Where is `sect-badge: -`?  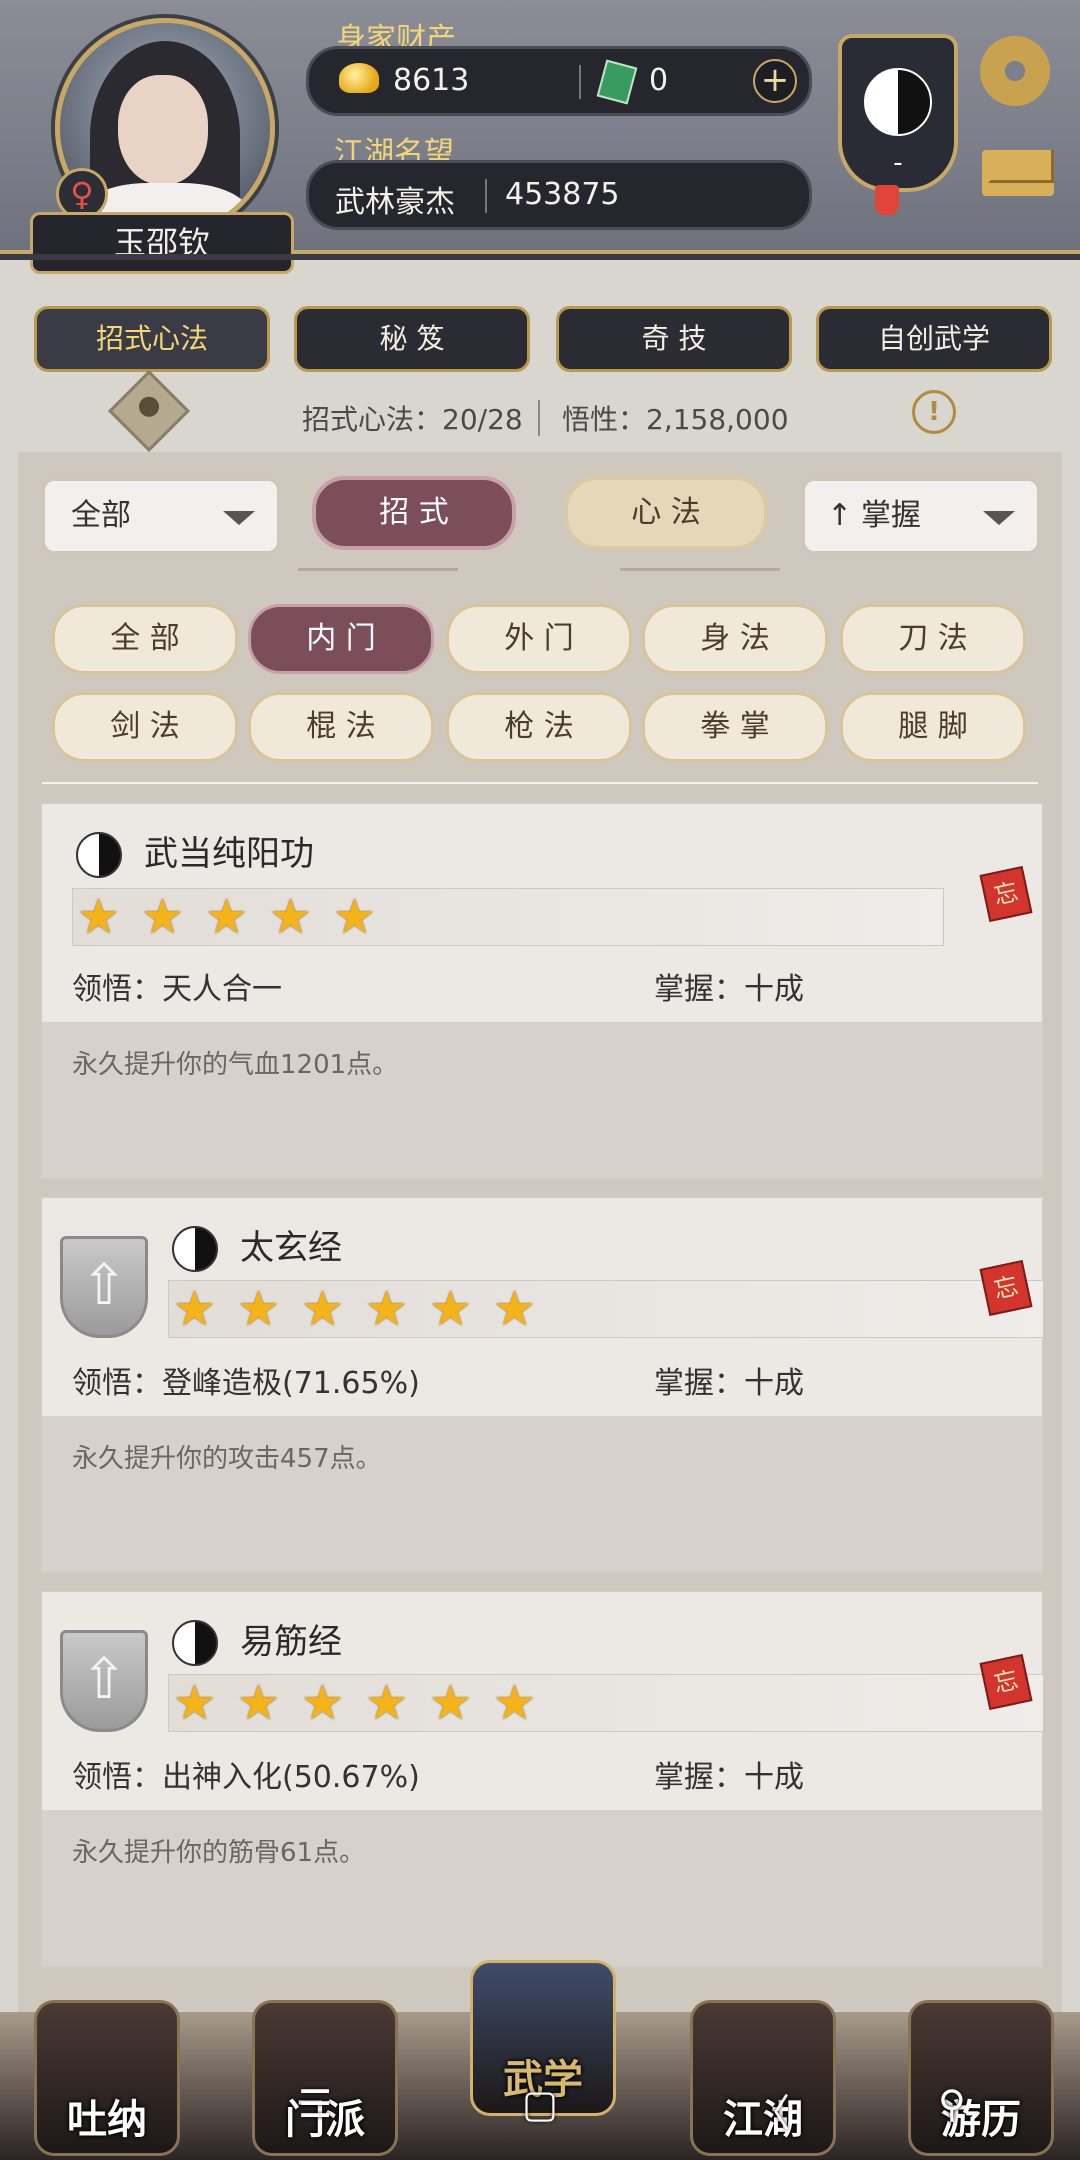 sect-badge: - is located at coordinates (898, 113).